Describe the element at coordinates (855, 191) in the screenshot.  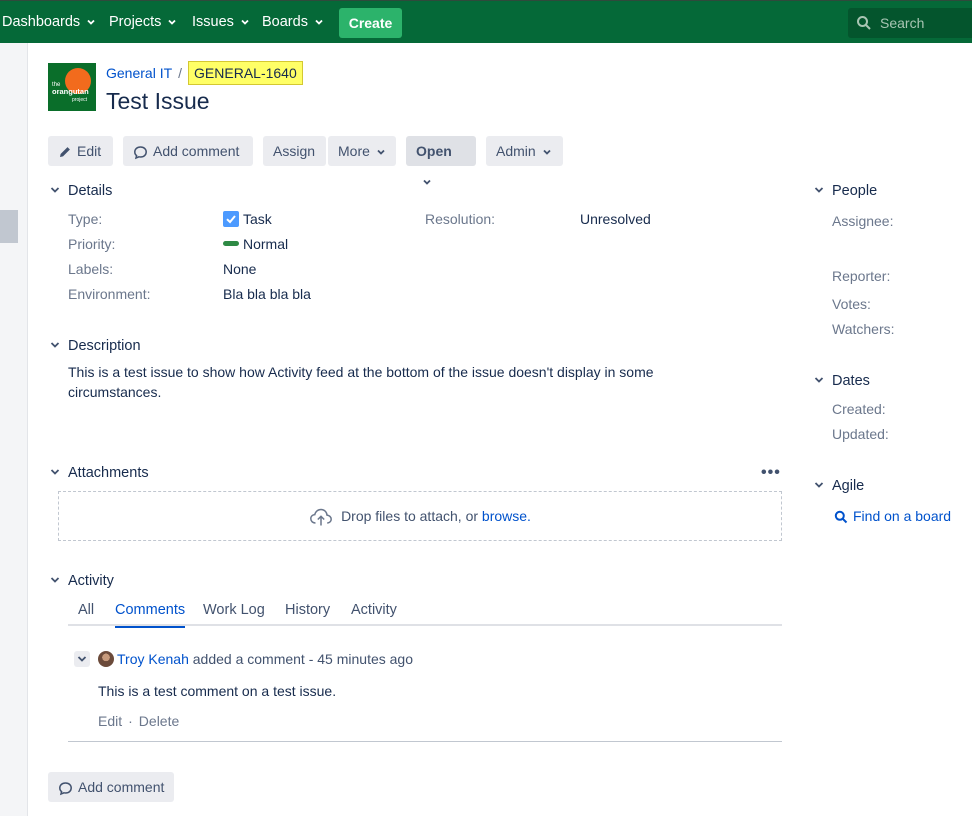
I see `people-heading: People` at that location.